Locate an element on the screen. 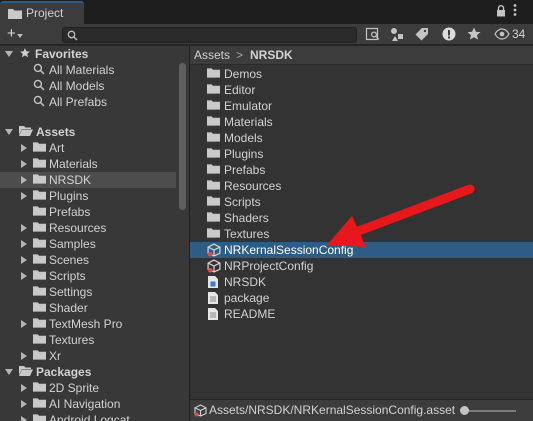  folder-open-icon is located at coordinates (26, 372).